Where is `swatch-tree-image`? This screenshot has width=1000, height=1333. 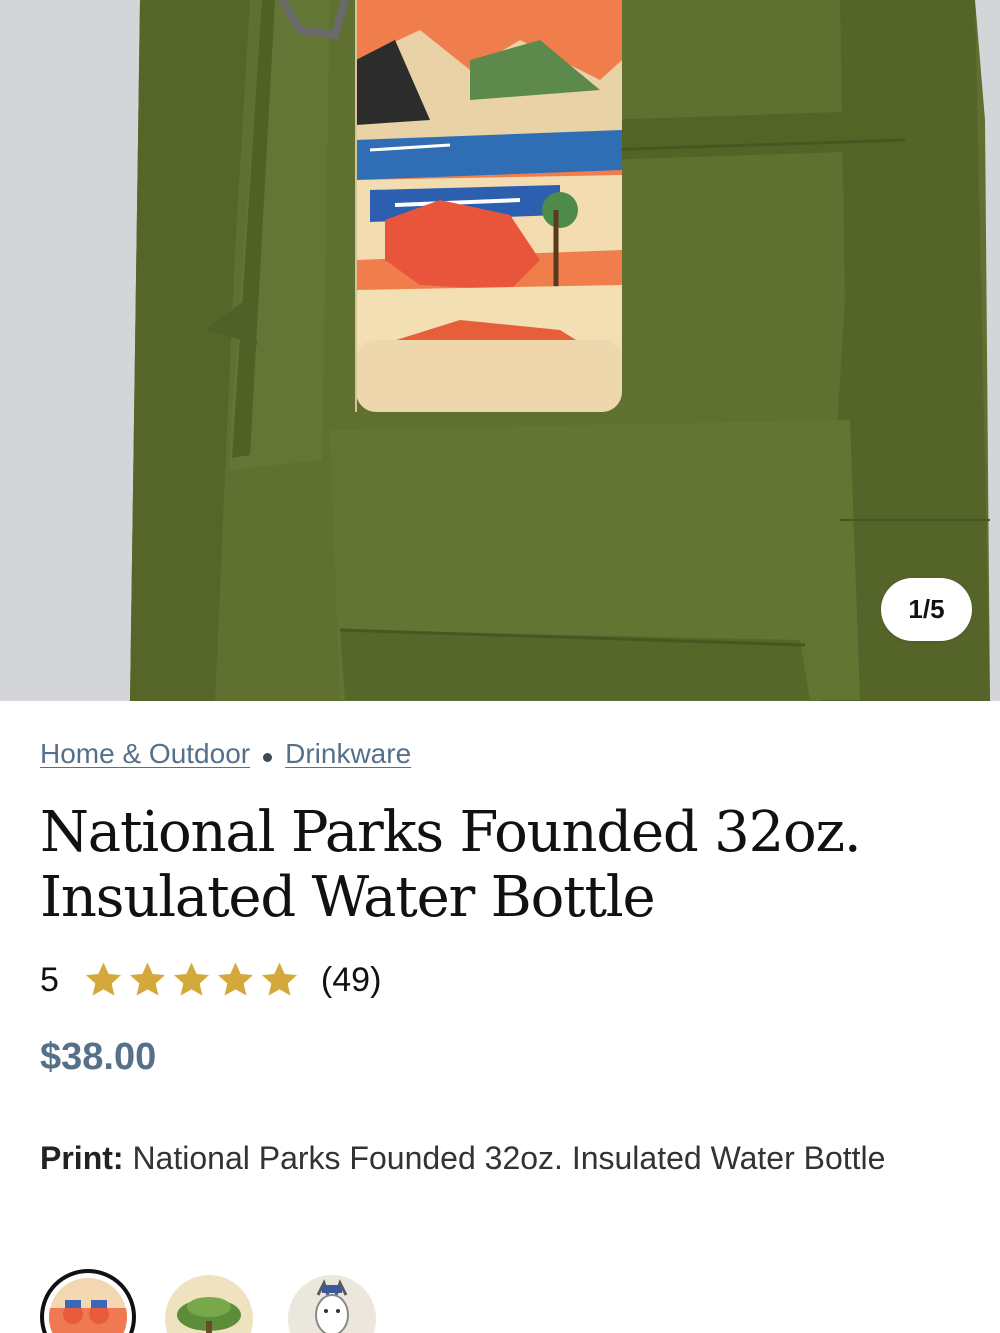
swatch-tree-image is located at coordinates (209, 1304).